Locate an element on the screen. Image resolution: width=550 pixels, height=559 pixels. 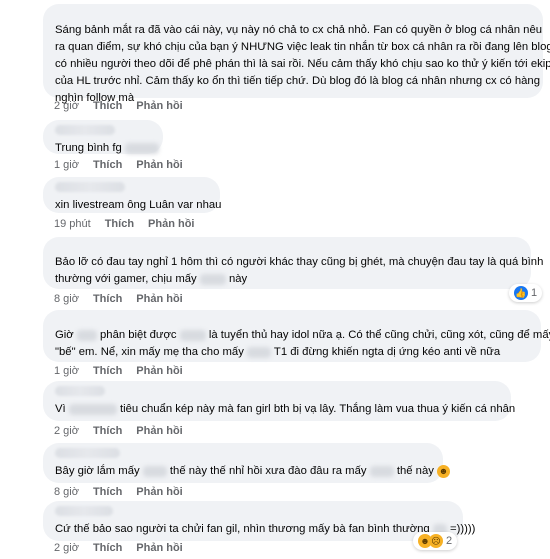
comment-bubble: xin livestream ông Luân var nhau is located at coordinates (132, 195).